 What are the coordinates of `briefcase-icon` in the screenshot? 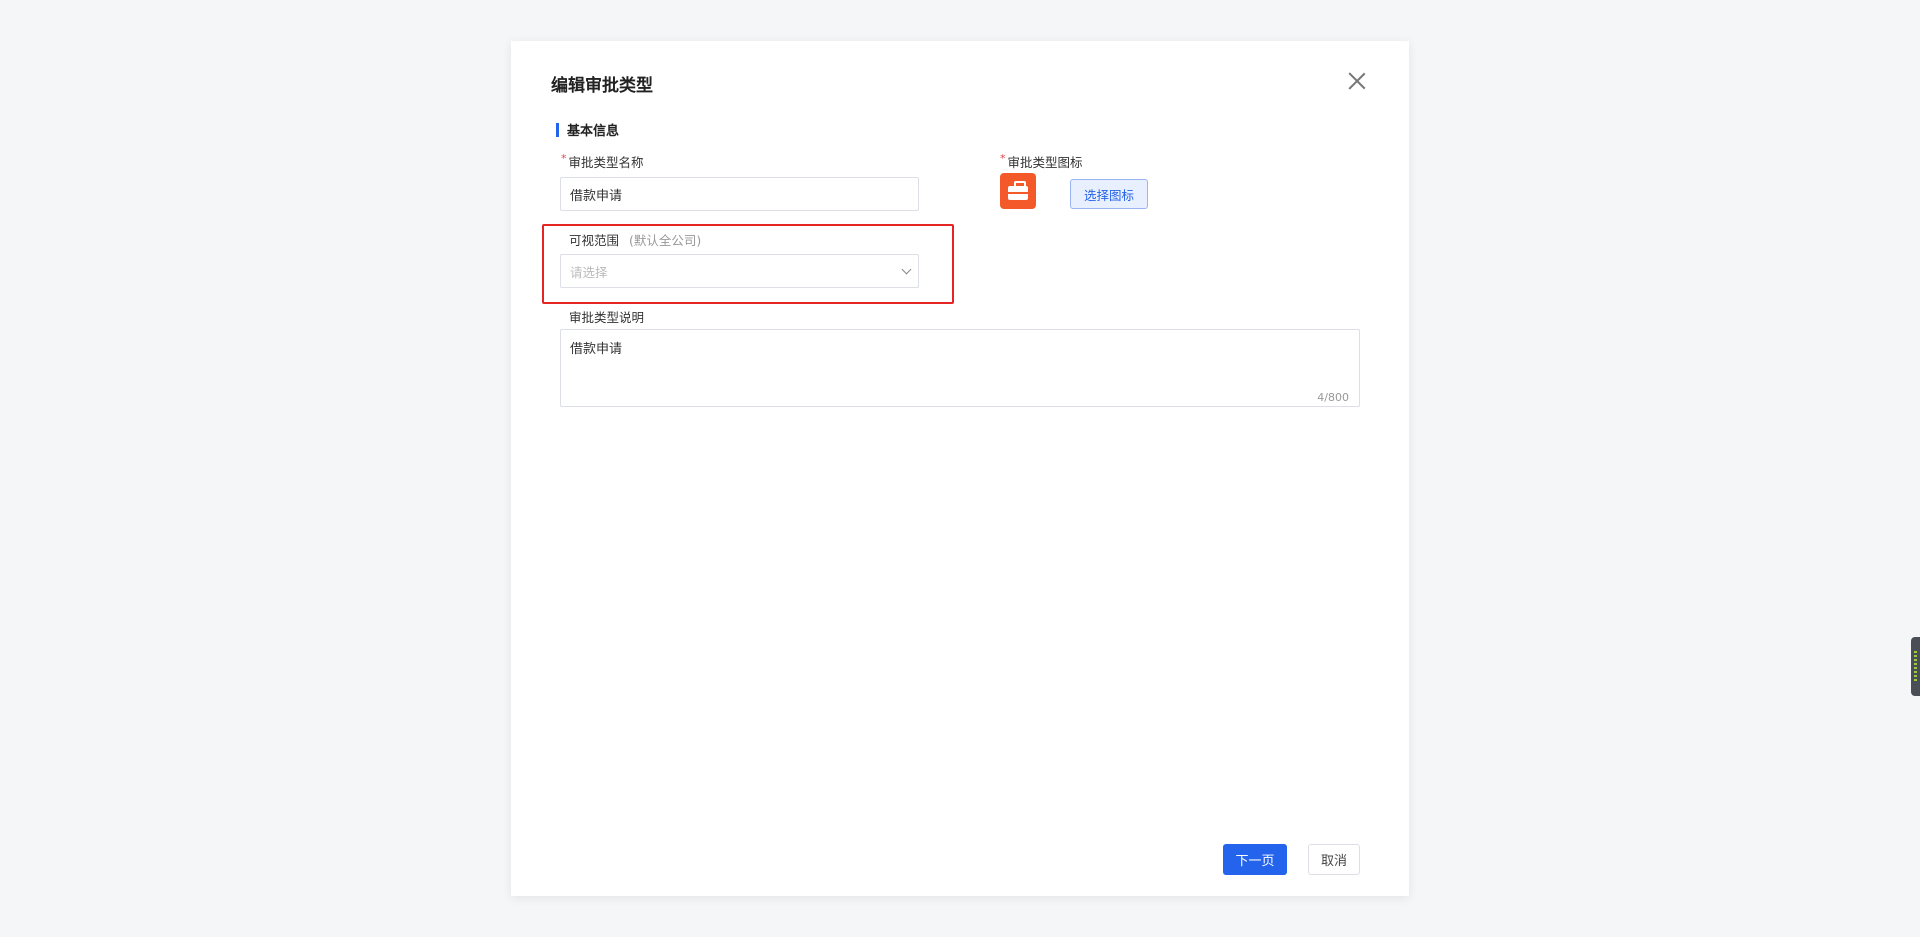 It's located at (1018, 190).